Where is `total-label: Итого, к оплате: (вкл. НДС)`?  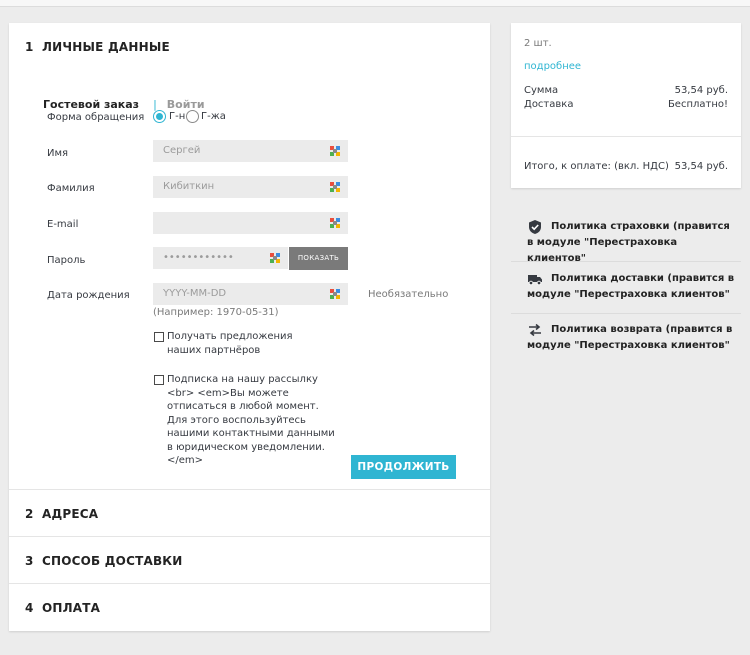
total-label: Итого, к оплате: (вкл. НДС) is located at coordinates (596, 166).